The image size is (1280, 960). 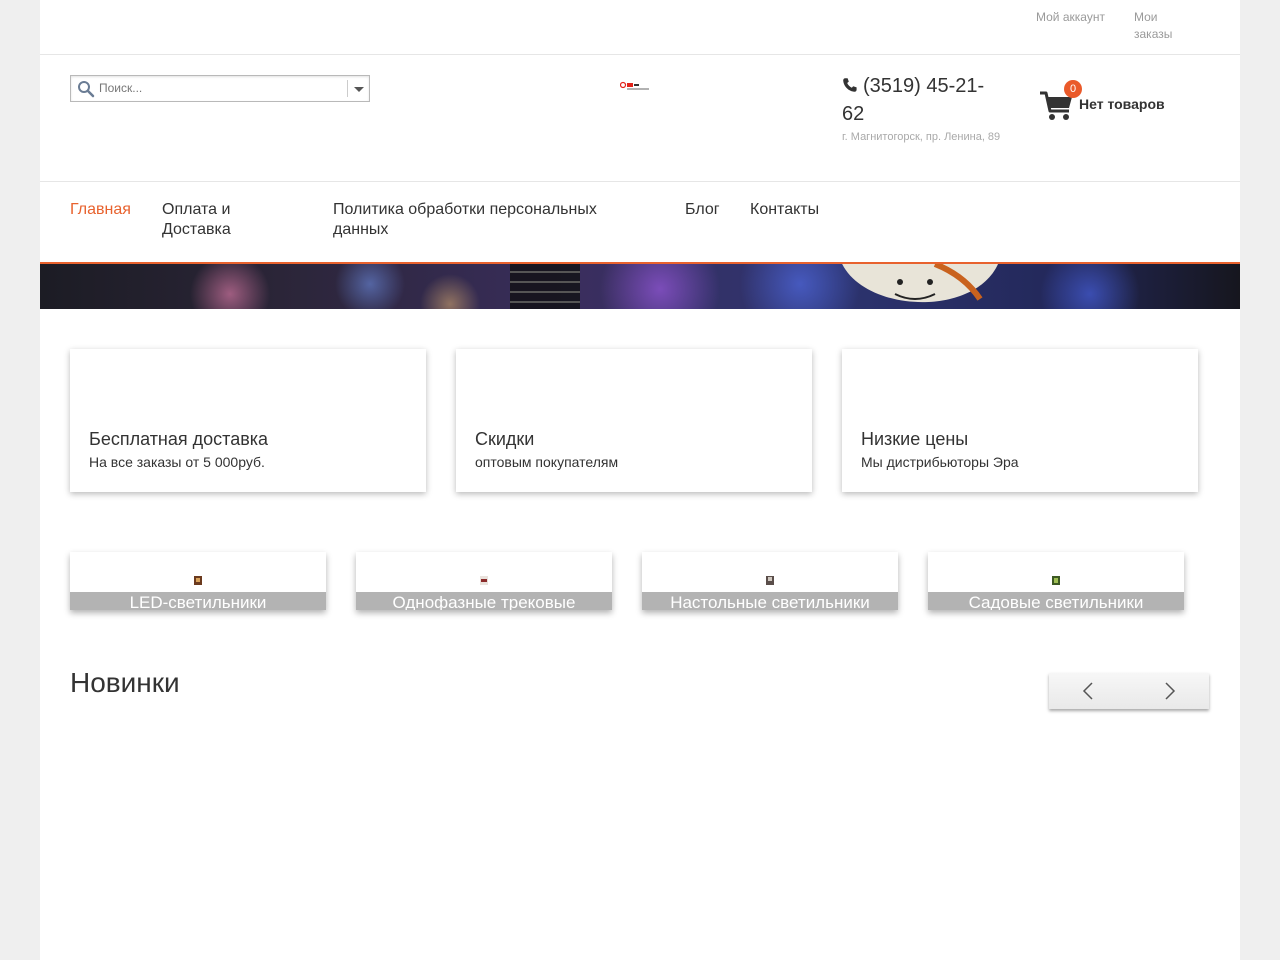 I want to click on search-input, so click(x=219, y=88).